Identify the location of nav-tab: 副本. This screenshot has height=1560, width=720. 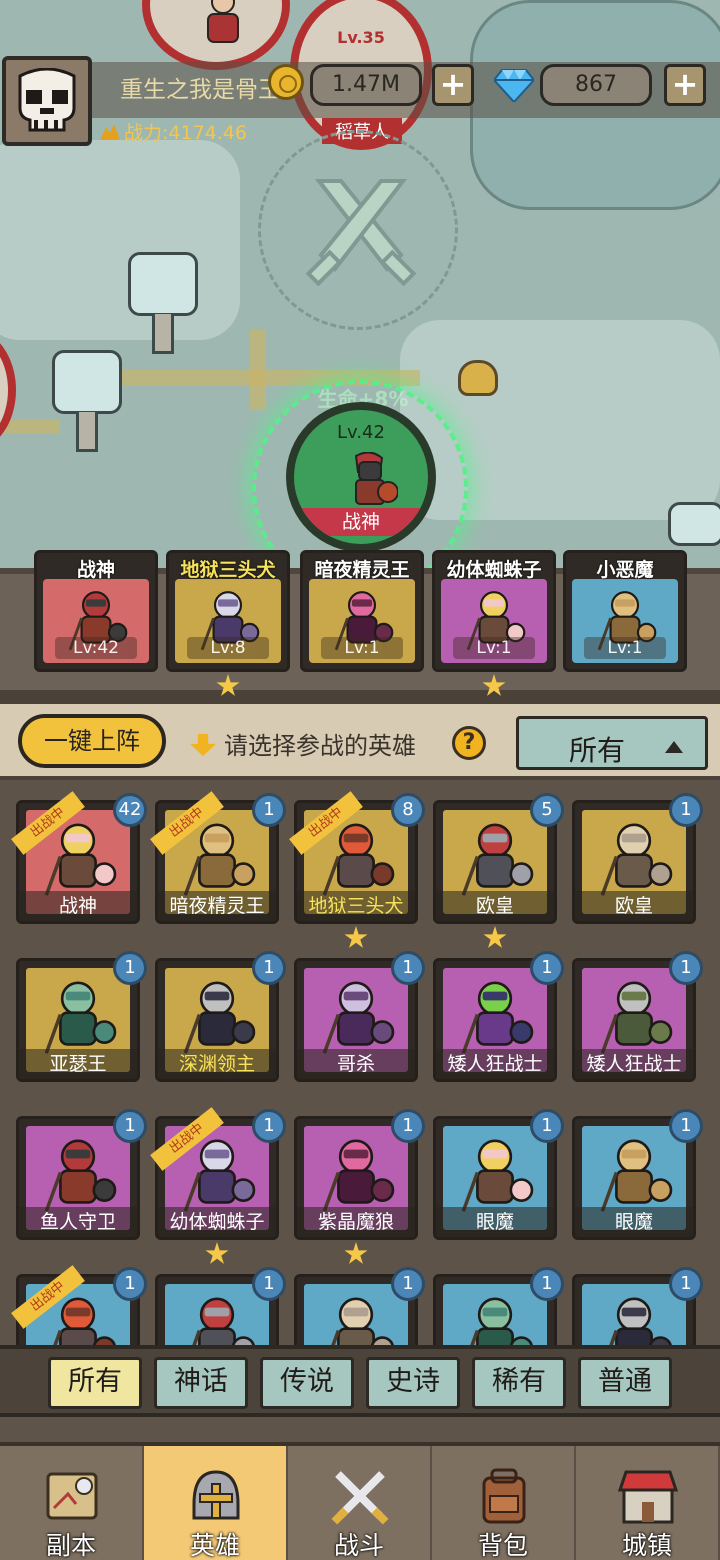
(72, 1503).